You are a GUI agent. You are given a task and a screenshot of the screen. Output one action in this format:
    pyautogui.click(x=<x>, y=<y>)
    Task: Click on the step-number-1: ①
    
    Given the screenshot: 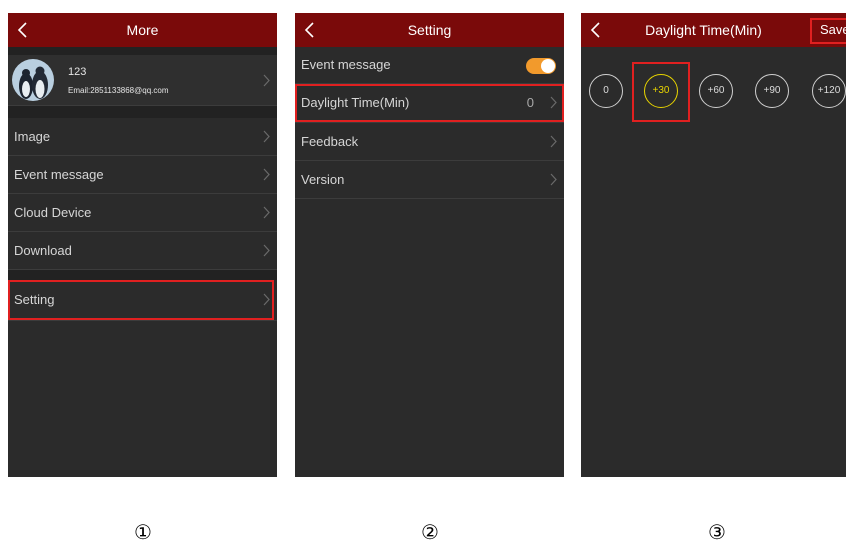 What is the action you would take?
    pyautogui.click(x=143, y=532)
    